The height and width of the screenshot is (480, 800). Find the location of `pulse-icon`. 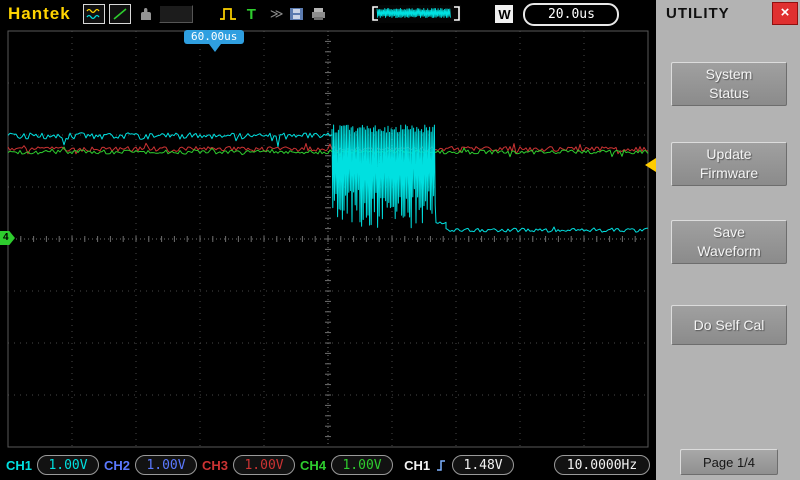

pulse-icon is located at coordinates (227, 14).